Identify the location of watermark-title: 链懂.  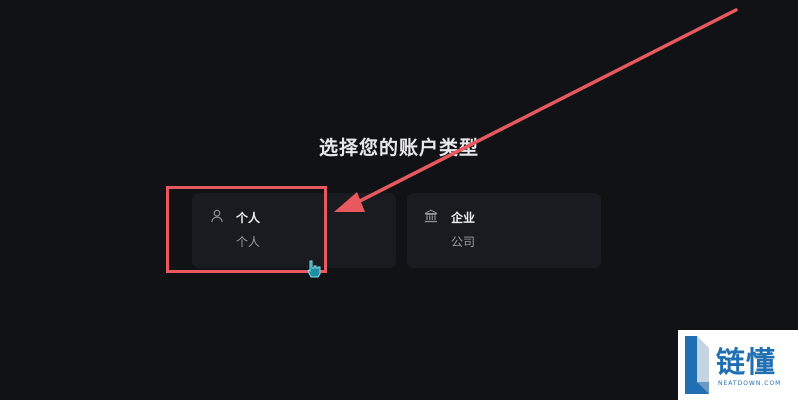
(746, 362).